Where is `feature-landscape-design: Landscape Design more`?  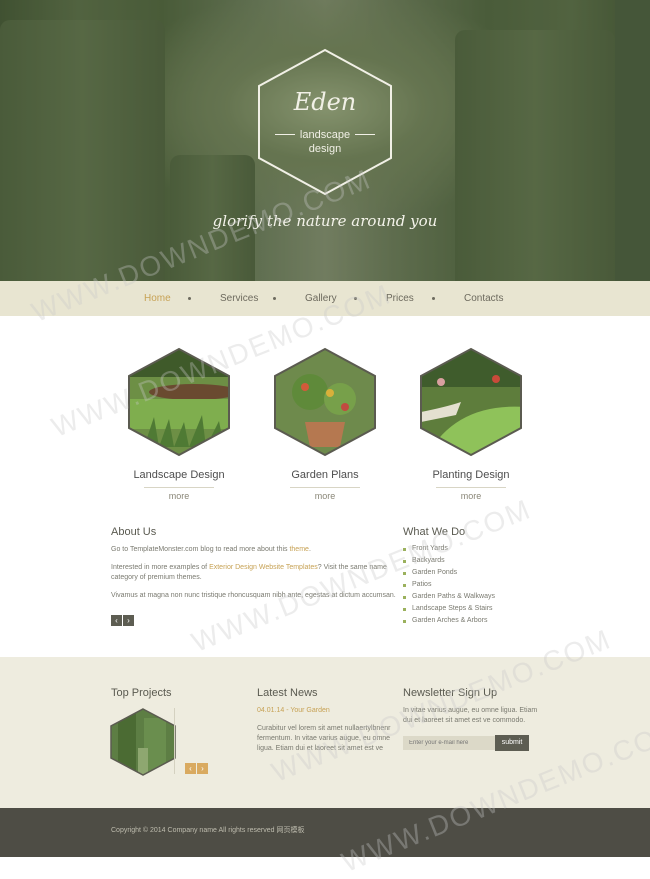 feature-landscape-design: Landscape Design more is located at coordinates (179, 424).